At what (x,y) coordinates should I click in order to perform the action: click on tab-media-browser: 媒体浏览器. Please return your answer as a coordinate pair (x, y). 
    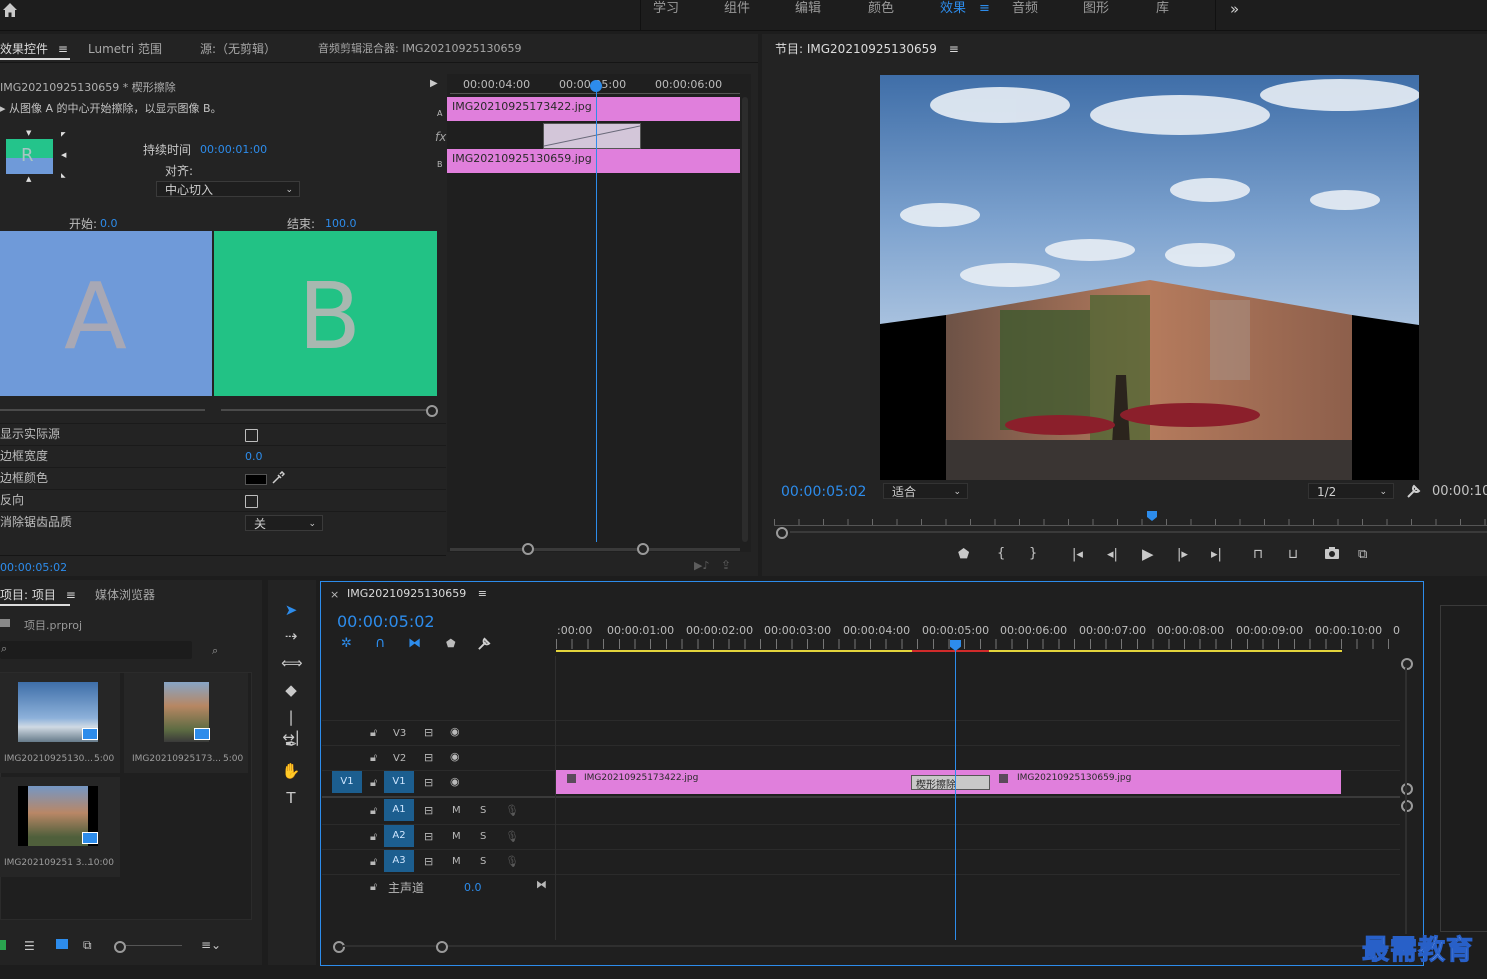
    Looking at the image, I should click on (125, 594).